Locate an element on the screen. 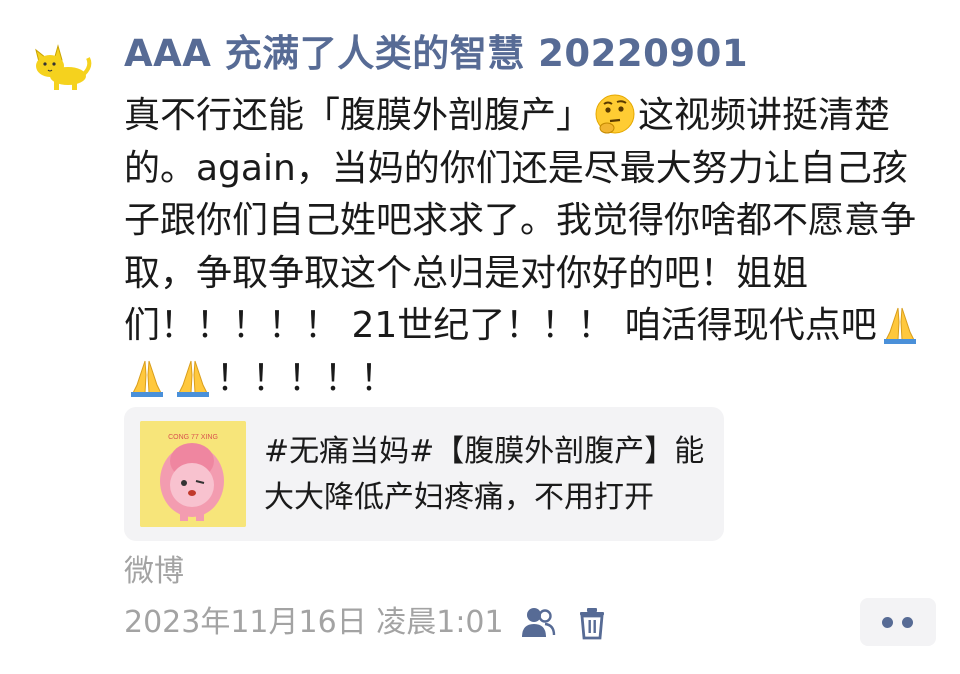  thumbnail-caption: CONG 77 XING is located at coordinates (193, 437).